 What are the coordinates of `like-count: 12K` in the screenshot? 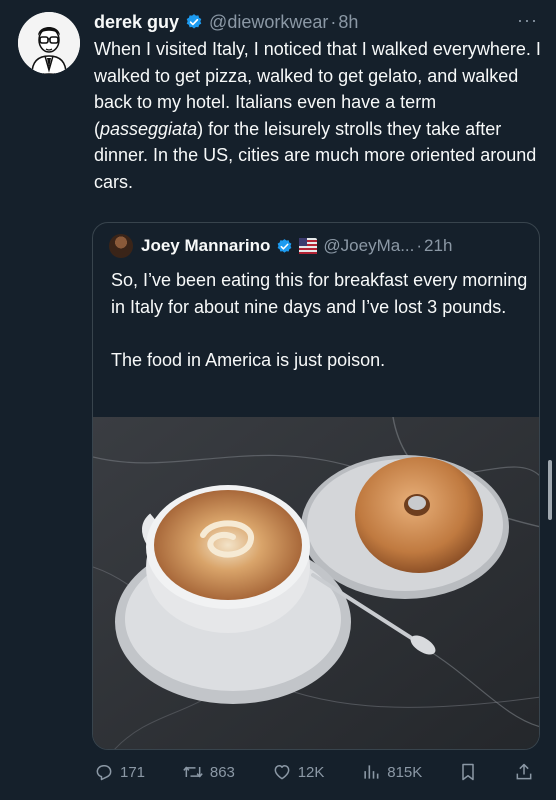 It's located at (311, 772).